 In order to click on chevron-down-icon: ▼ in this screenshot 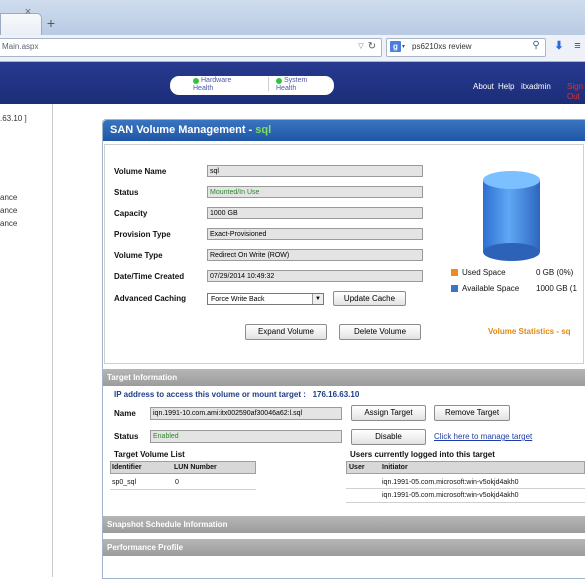, I will do `click(317, 299)`.